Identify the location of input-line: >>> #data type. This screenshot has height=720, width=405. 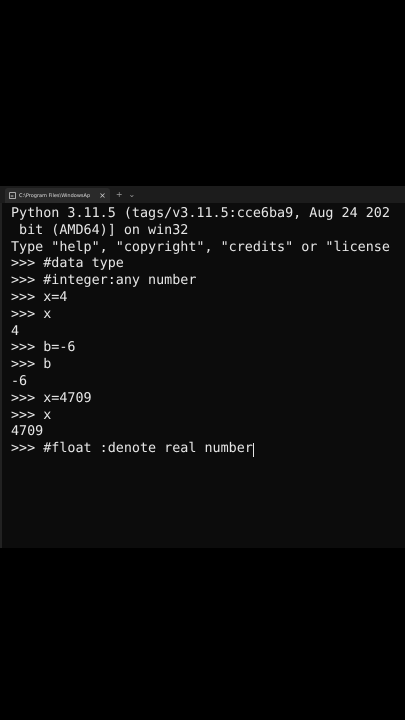
(67, 265).